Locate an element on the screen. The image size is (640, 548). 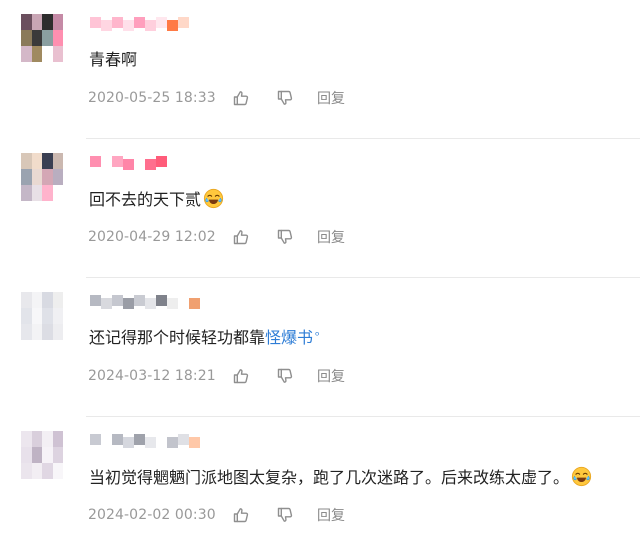
timestamp: 2024-02-02 00:30 is located at coordinates (152, 515).